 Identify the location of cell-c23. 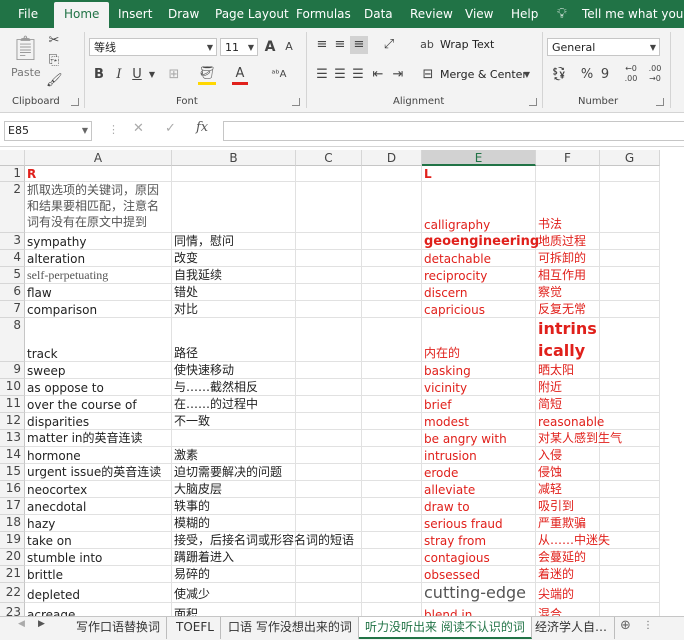
(329, 609).